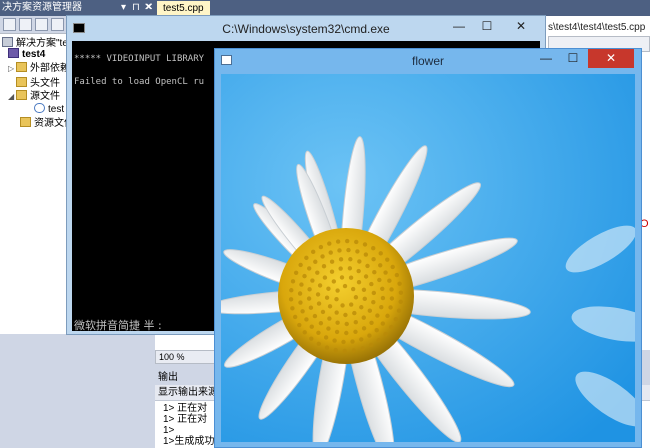 Image resolution: width=650 pixels, height=448 pixels. I want to click on output-line: 1>, so click(169, 430).